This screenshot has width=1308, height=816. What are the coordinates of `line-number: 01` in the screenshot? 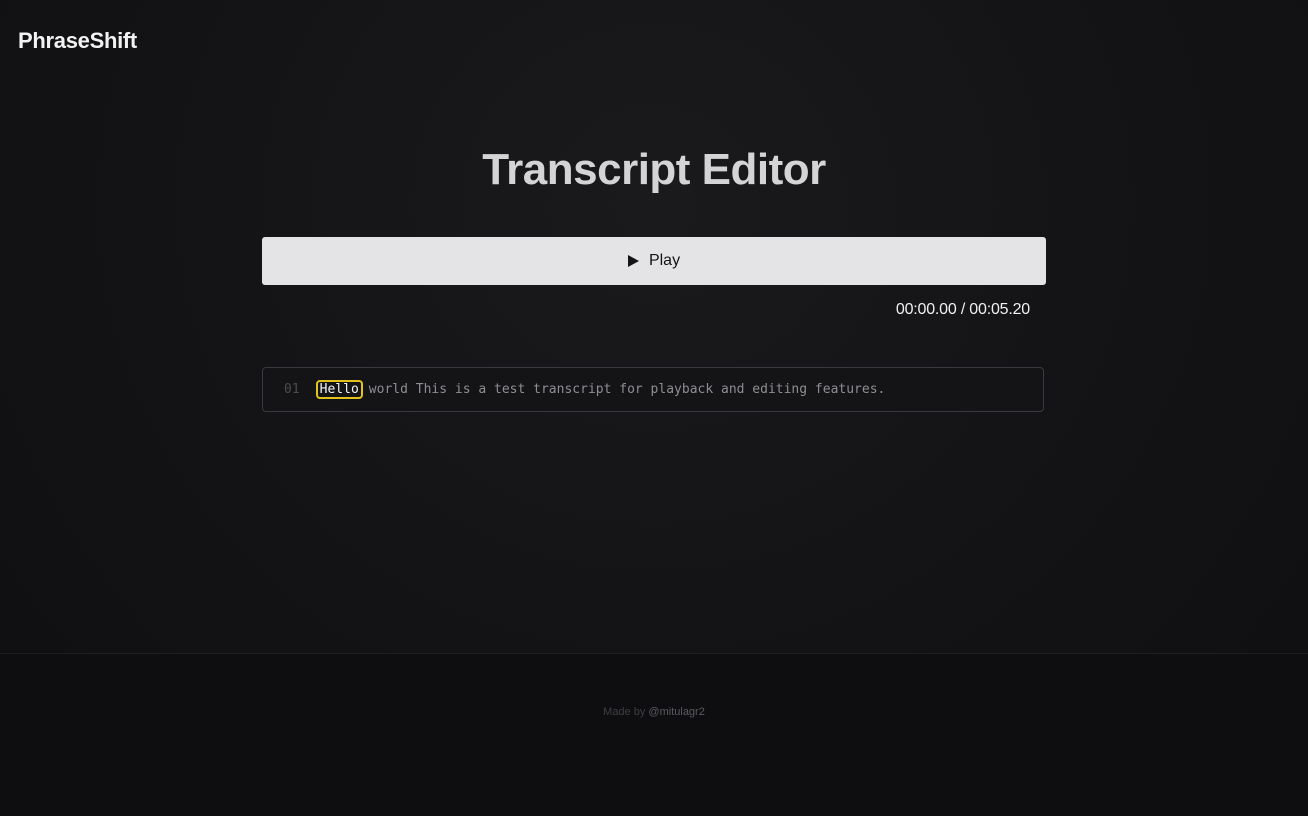 It's located at (292, 389).